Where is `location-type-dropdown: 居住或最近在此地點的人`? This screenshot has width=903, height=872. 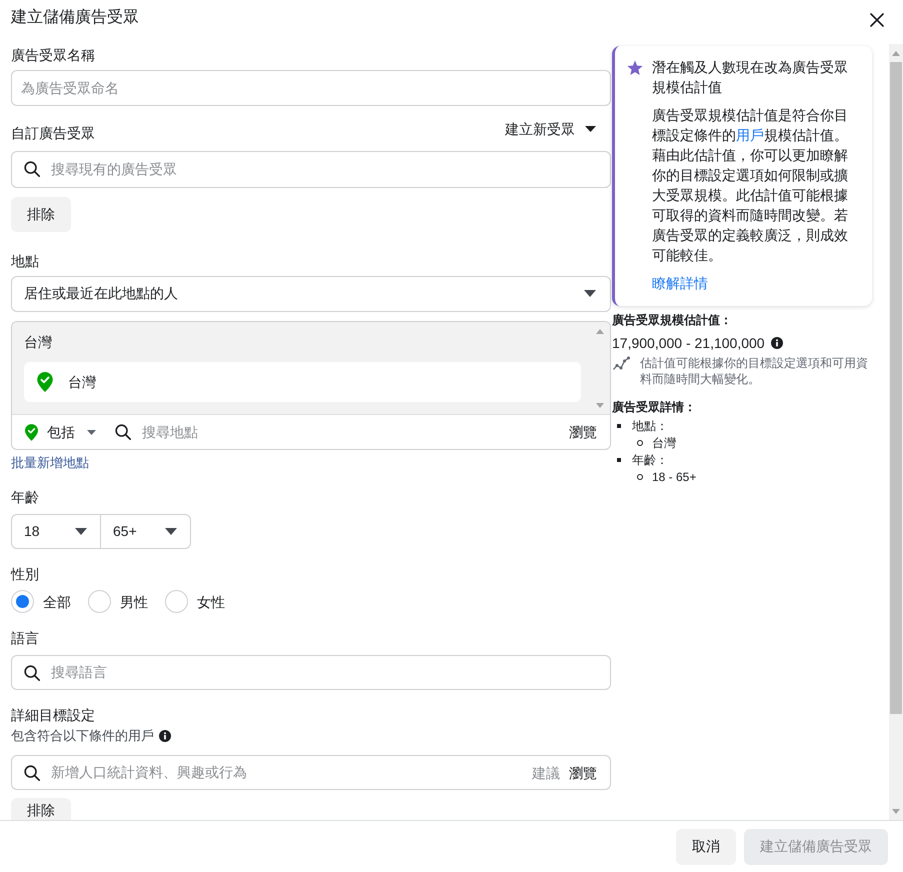
location-type-dropdown: 居住或最近在此地點的人 is located at coordinates (311, 294).